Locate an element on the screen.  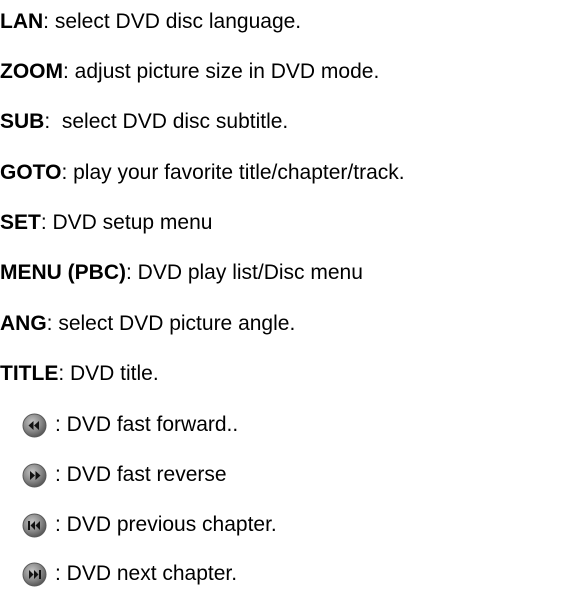
desc-sub: : select DVD disc subtitle. is located at coordinates (166, 121).